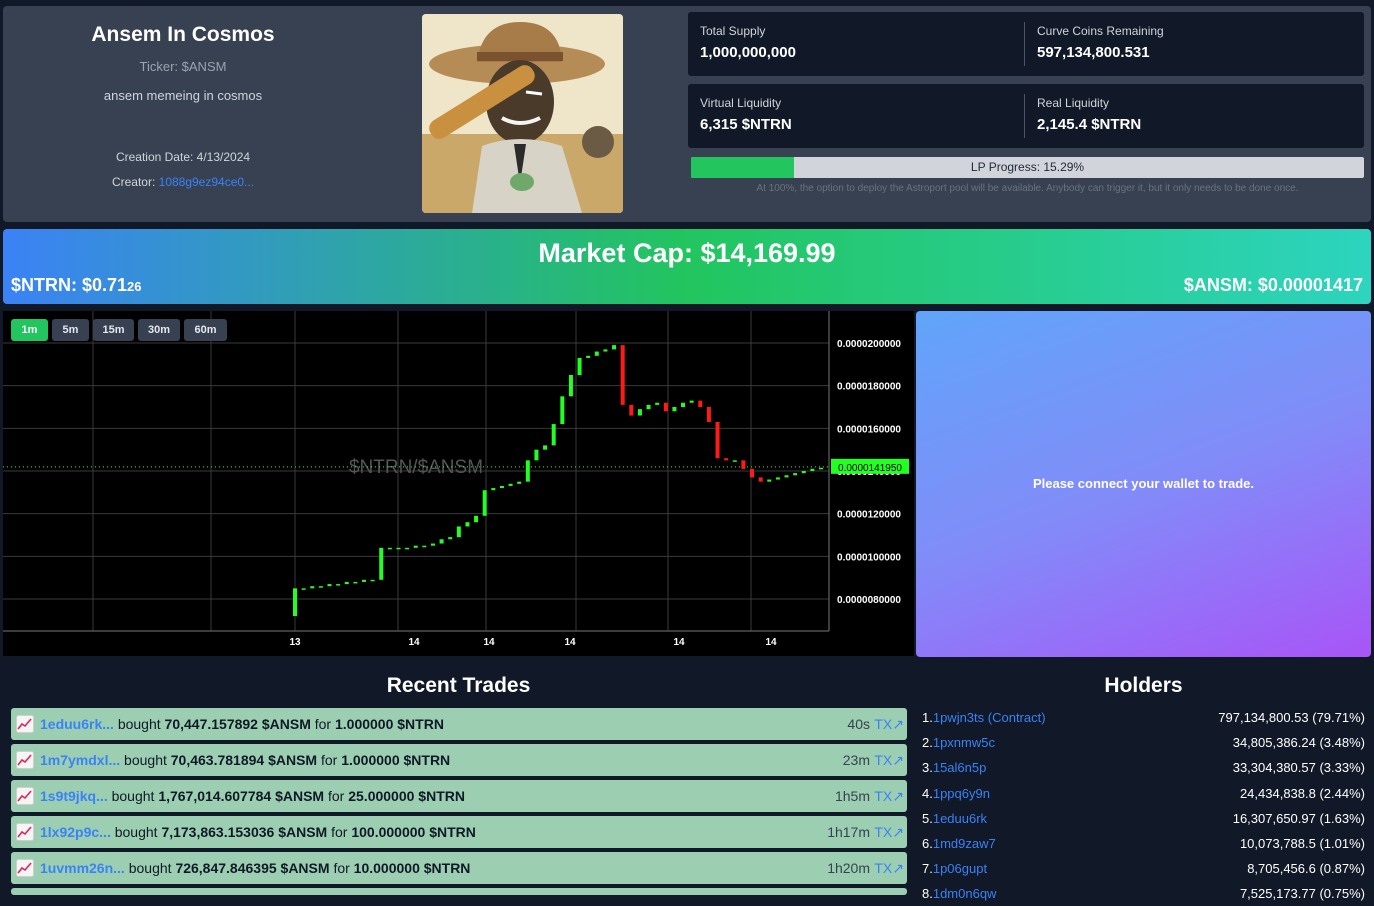 The image size is (1374, 906). I want to click on y-tick-label: 0.0000200000, so click(869, 344).